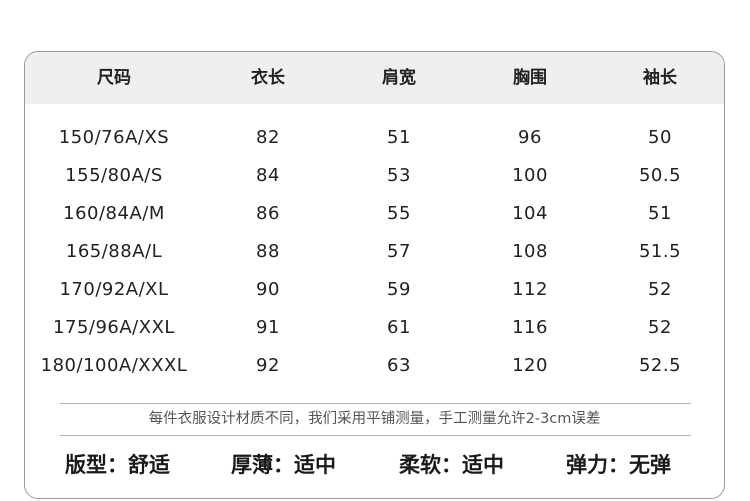 The height and width of the screenshot is (501, 750). Describe the element at coordinates (374, 214) in the screenshot. I see `table-row: 160/84A/M 86 55 104 51` at that location.